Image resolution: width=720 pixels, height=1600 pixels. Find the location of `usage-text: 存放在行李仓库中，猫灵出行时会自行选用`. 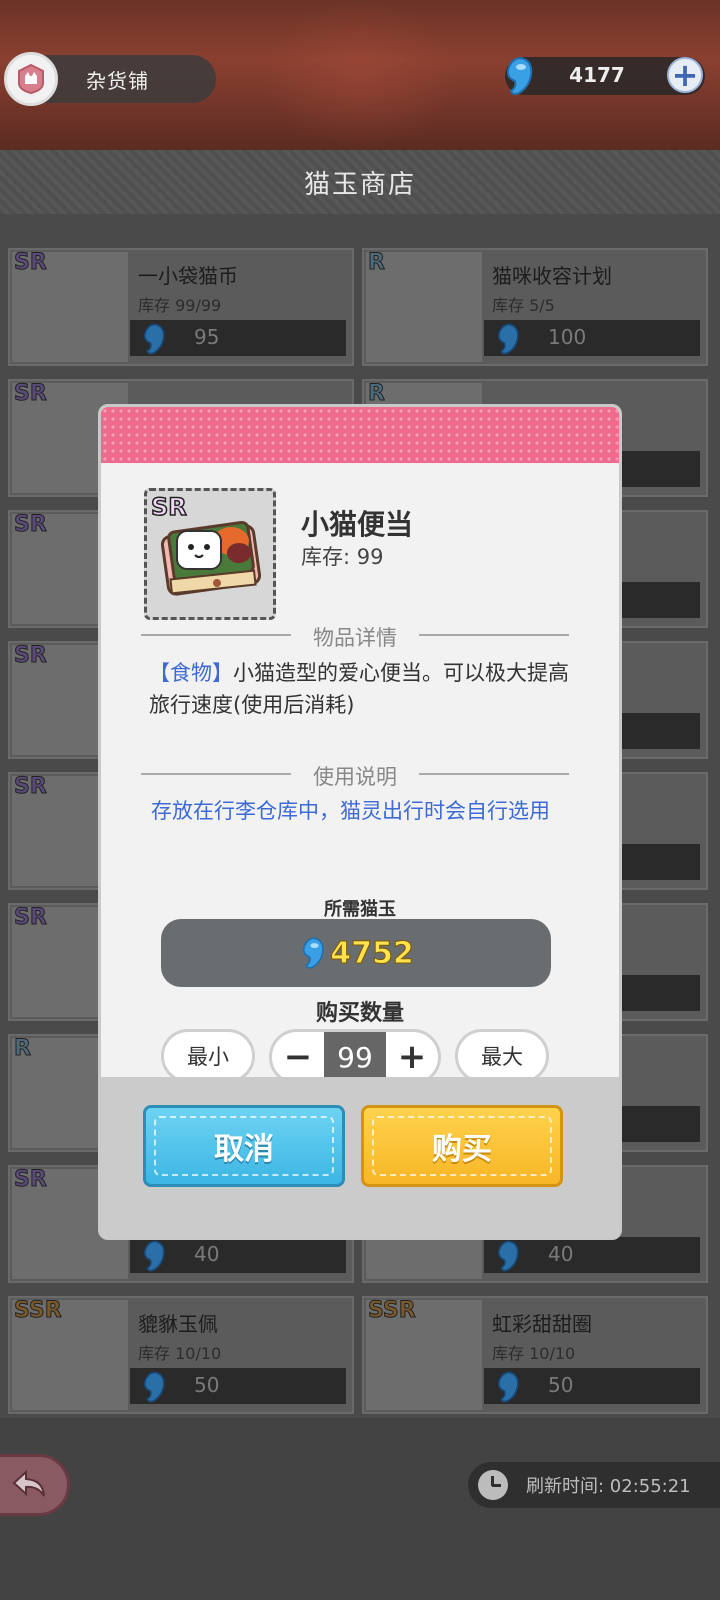

usage-text: 存放在行李仓库中，猫灵出行时会自行选用 is located at coordinates (350, 811).